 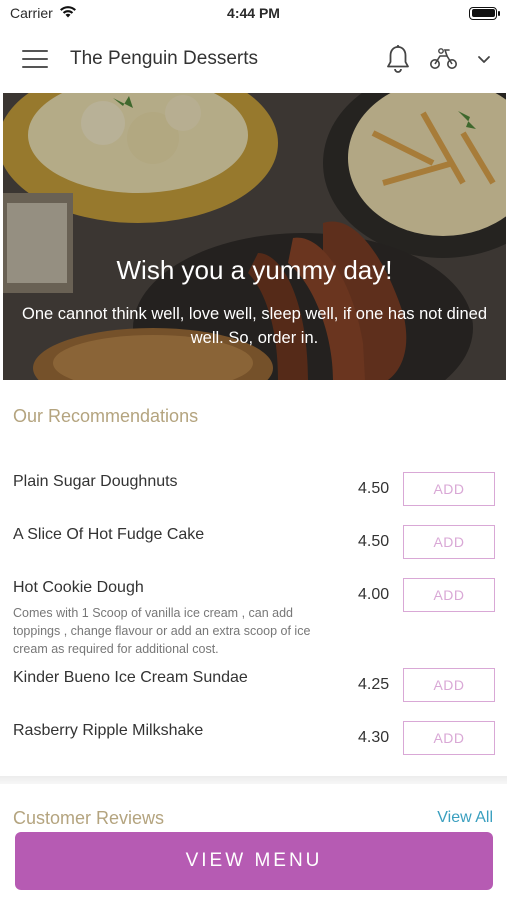 I want to click on app-header: The Penguin Desserts, so click(x=253, y=59).